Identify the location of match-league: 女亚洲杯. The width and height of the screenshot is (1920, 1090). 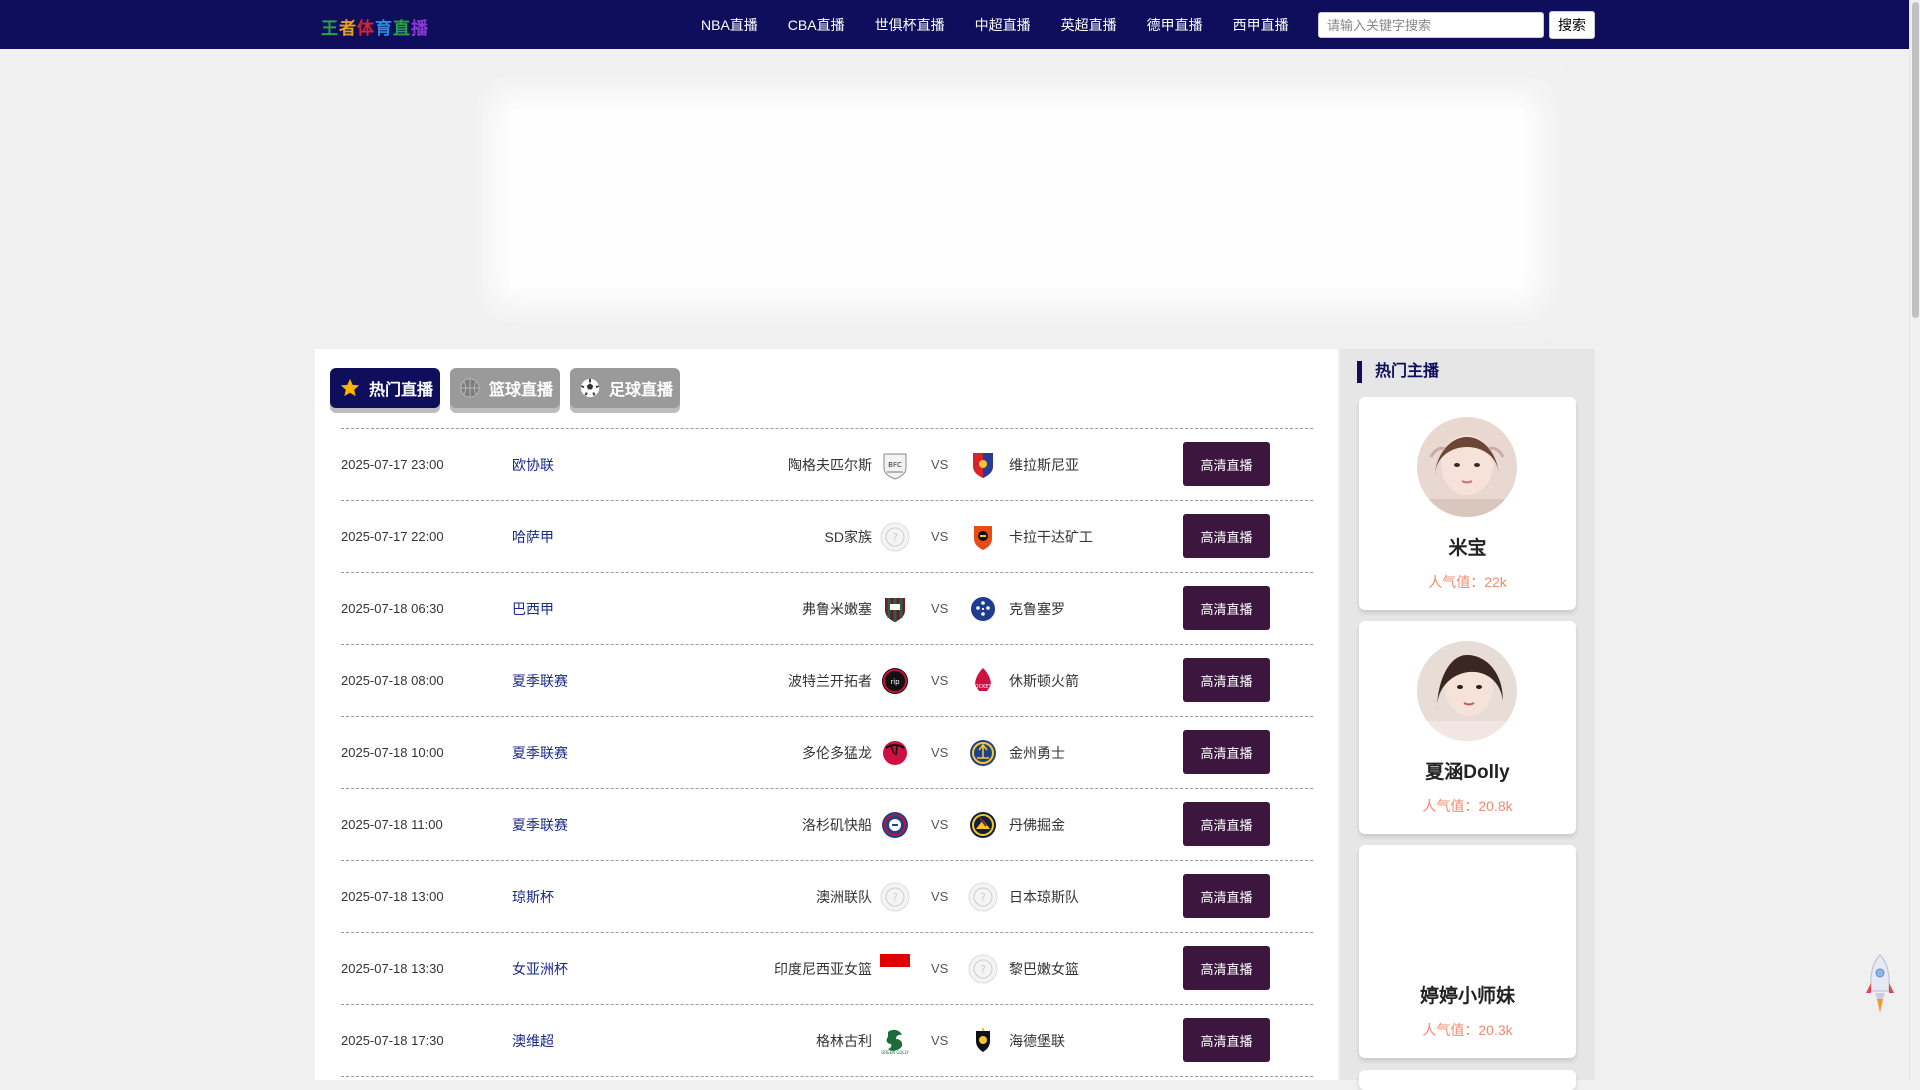
(540, 969).